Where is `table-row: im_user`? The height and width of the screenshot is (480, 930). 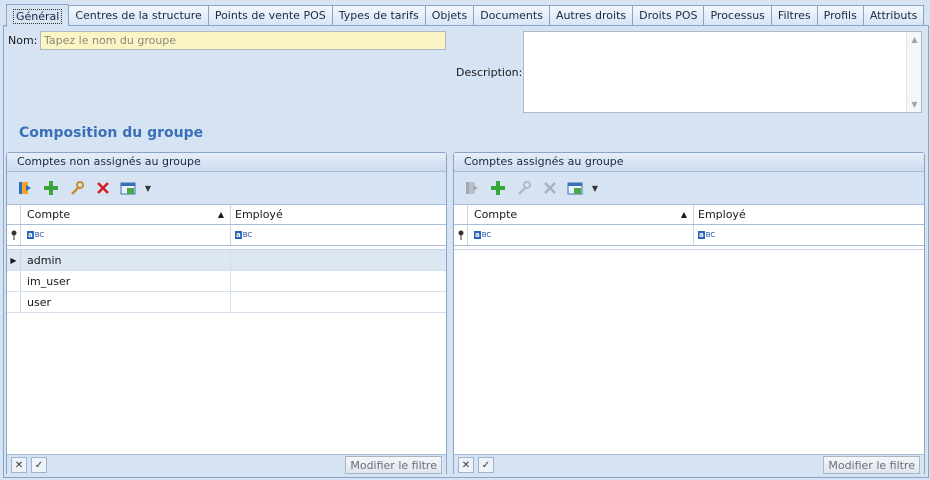 table-row: im_user is located at coordinates (226, 281).